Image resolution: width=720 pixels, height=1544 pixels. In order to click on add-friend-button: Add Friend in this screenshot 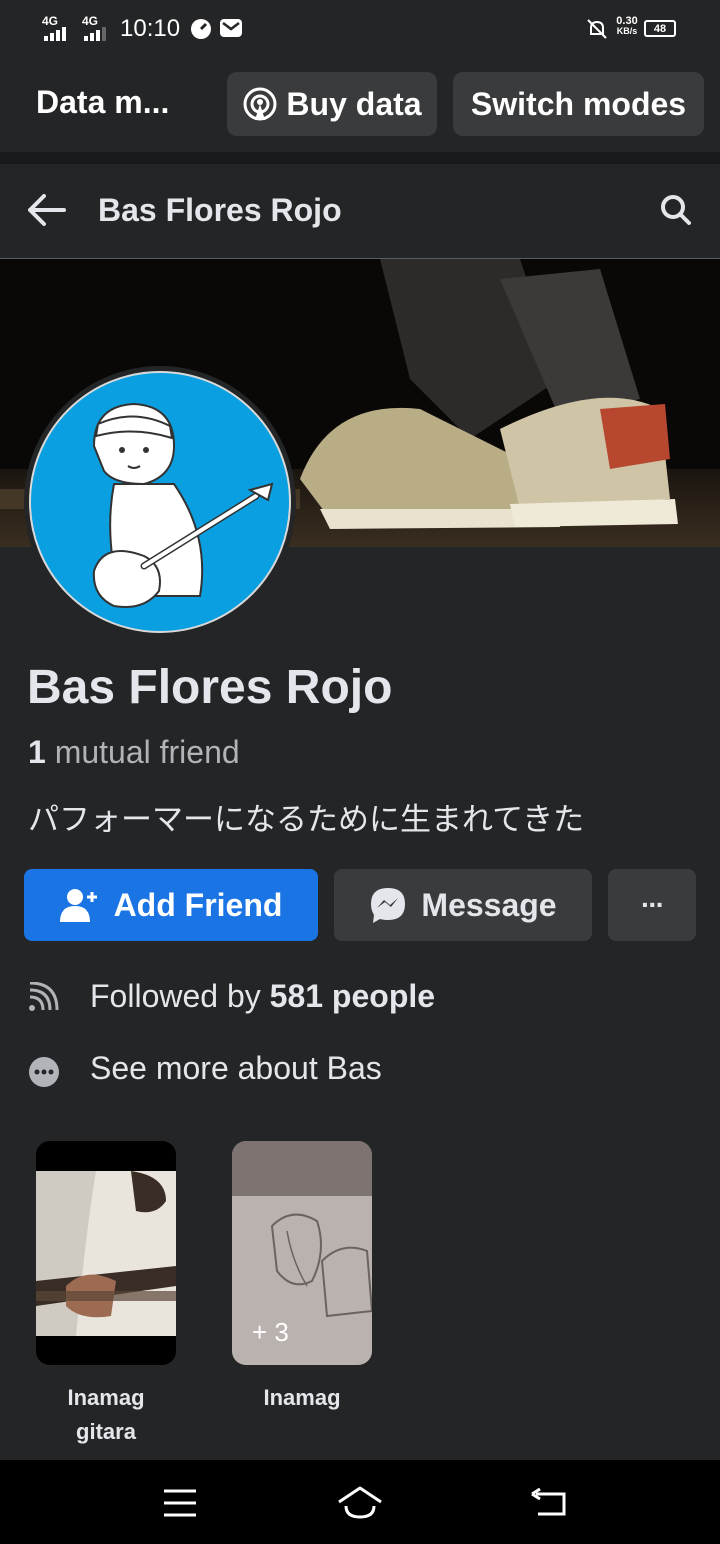, I will do `click(171, 905)`.